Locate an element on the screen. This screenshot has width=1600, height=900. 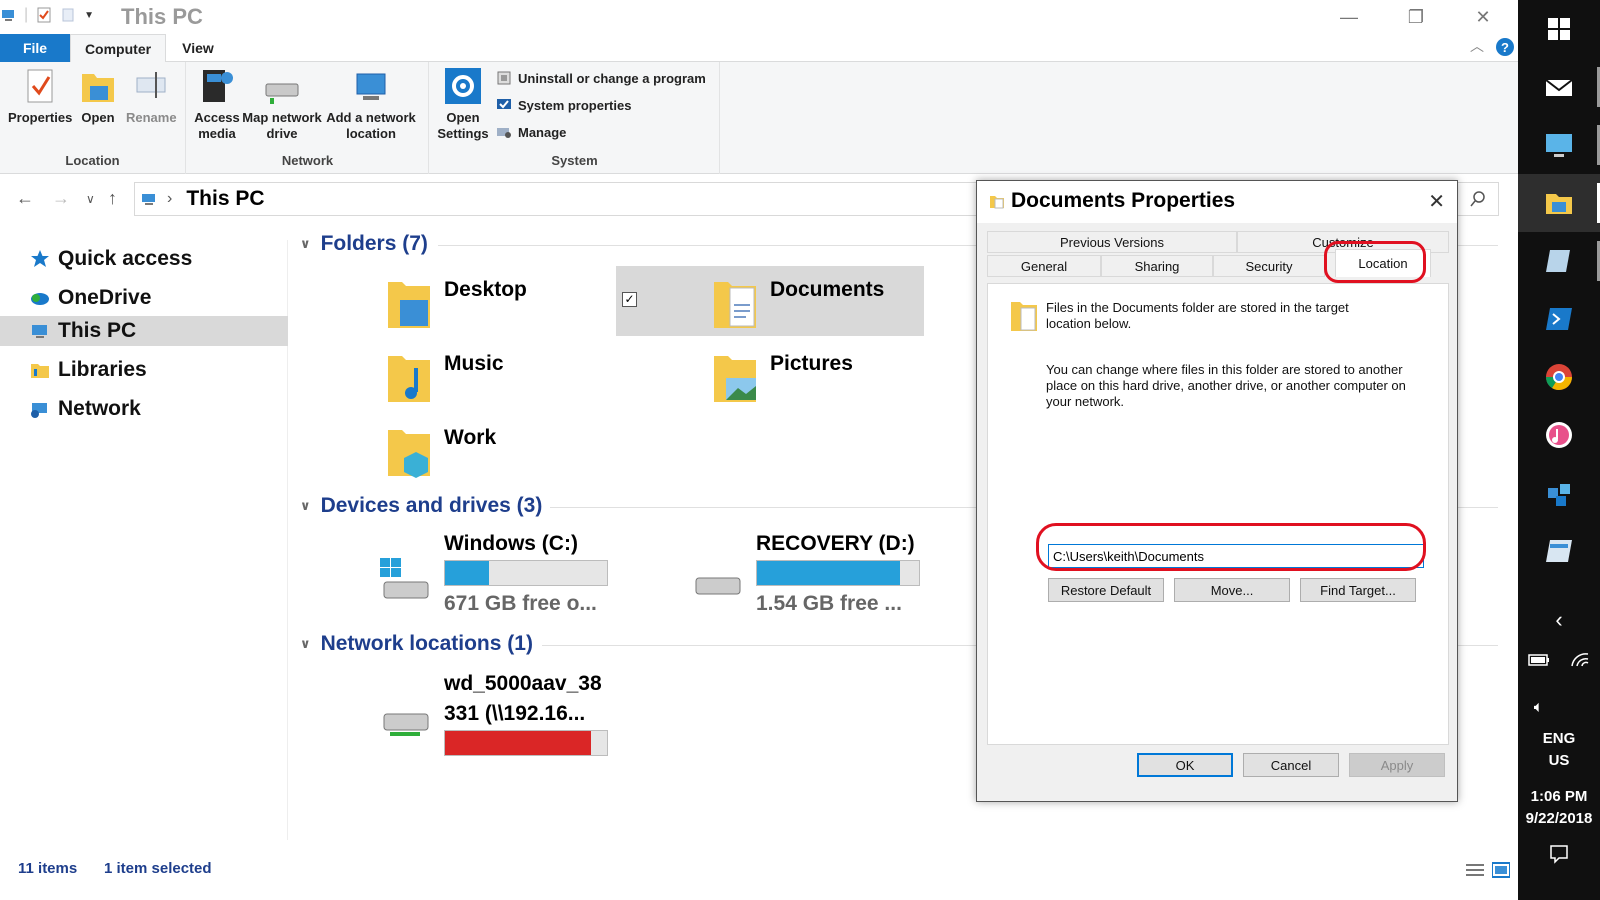
show-hidden-icons-button: ‹ is located at coordinates (1559, 620).